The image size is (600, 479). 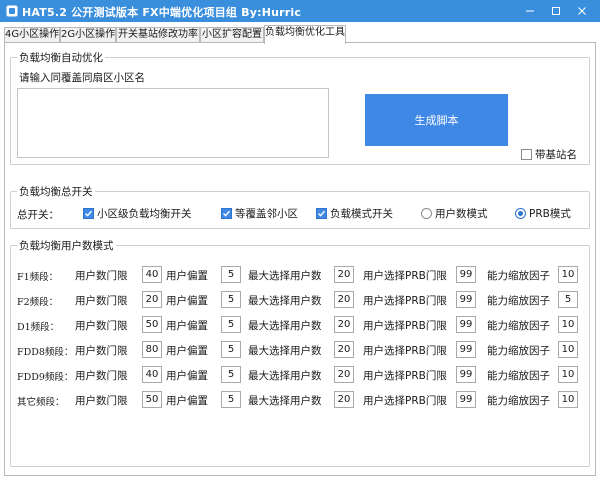 What do you see at coordinates (56, 191) in the screenshot?
I see `group-master-switch-title: 负载均衡总开关` at bounding box center [56, 191].